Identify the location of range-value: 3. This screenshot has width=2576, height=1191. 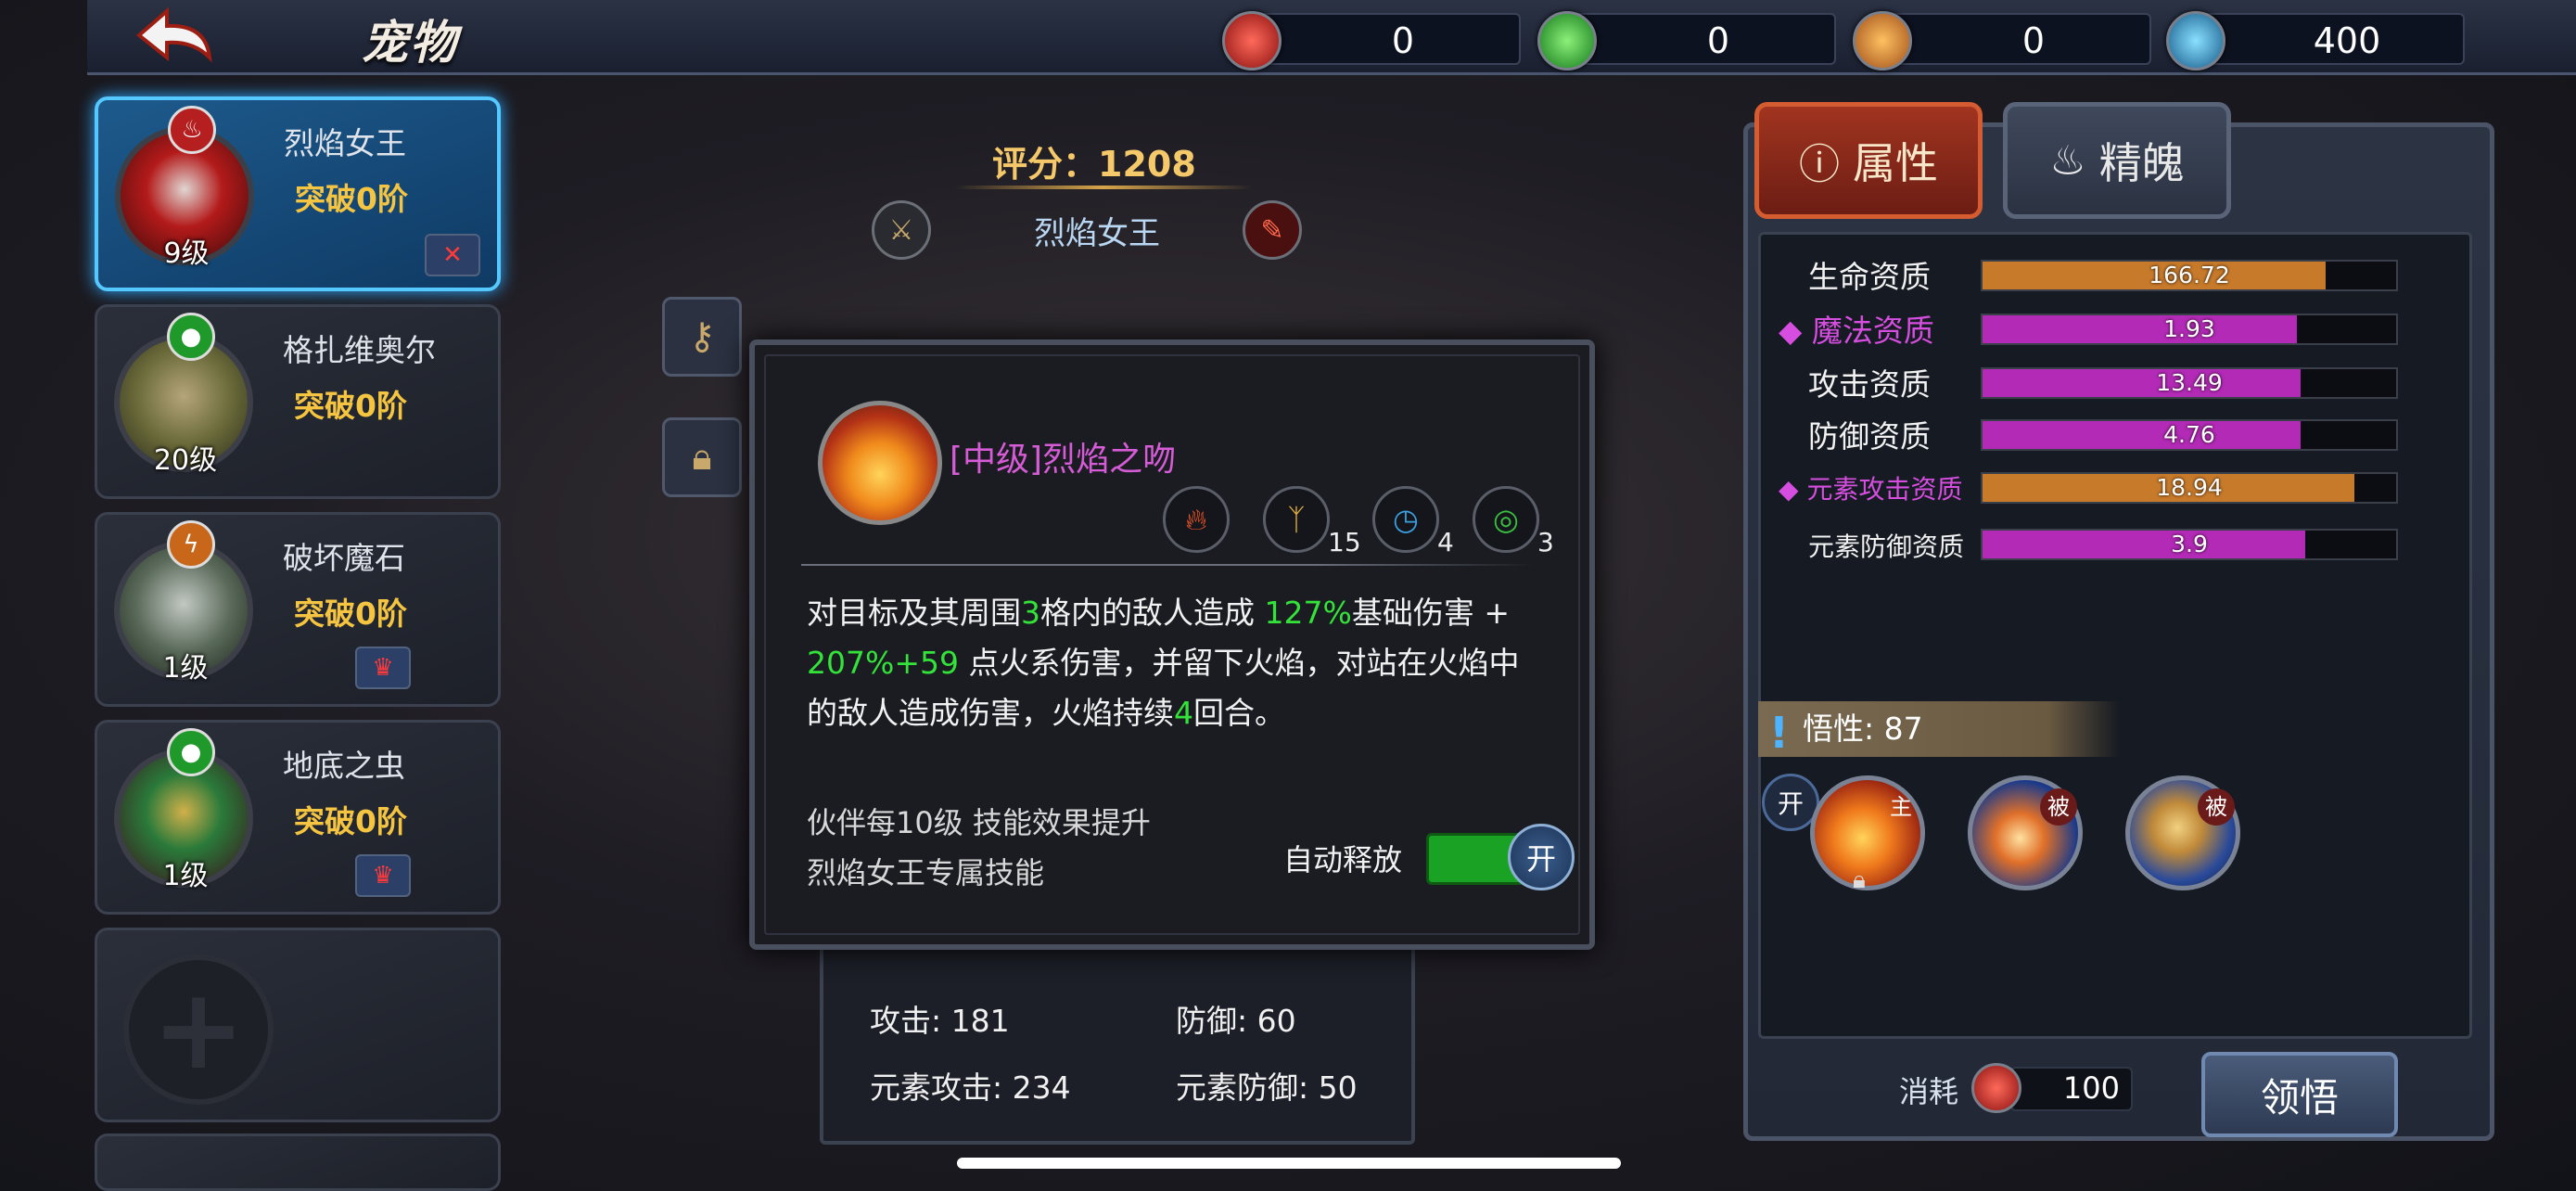
(1545, 542).